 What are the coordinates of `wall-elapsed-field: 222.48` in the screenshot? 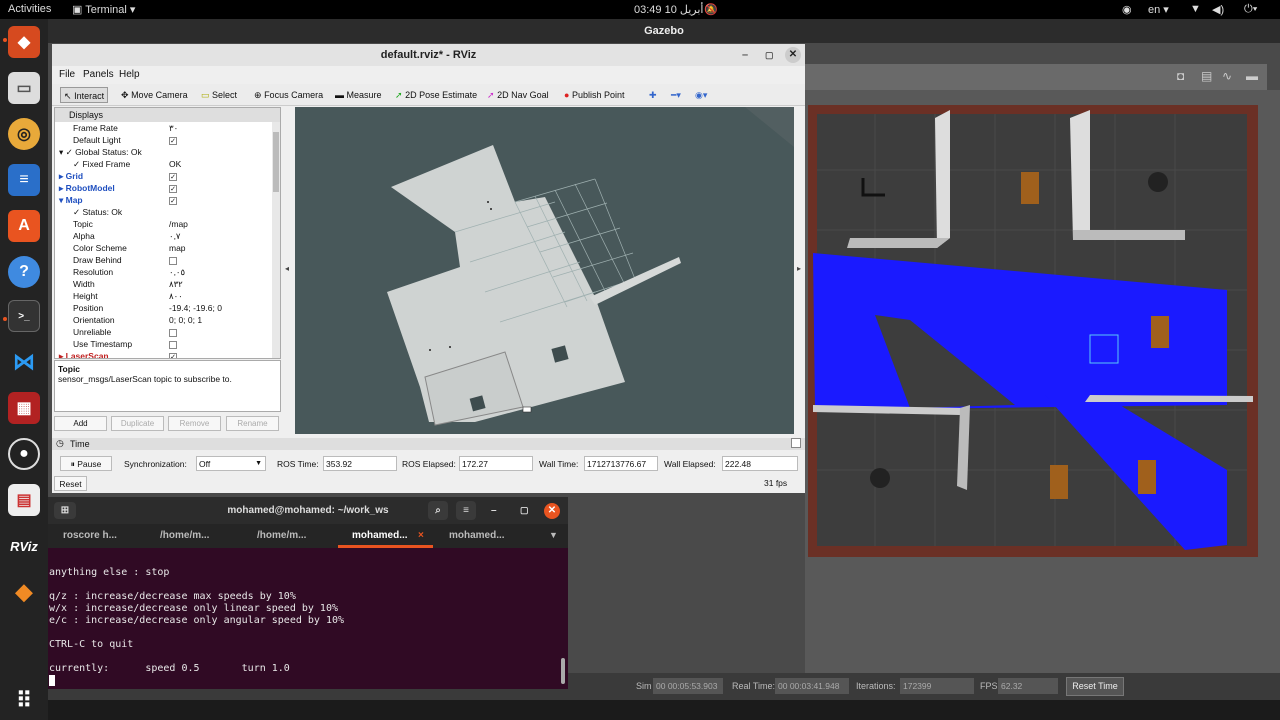 It's located at (760, 463).